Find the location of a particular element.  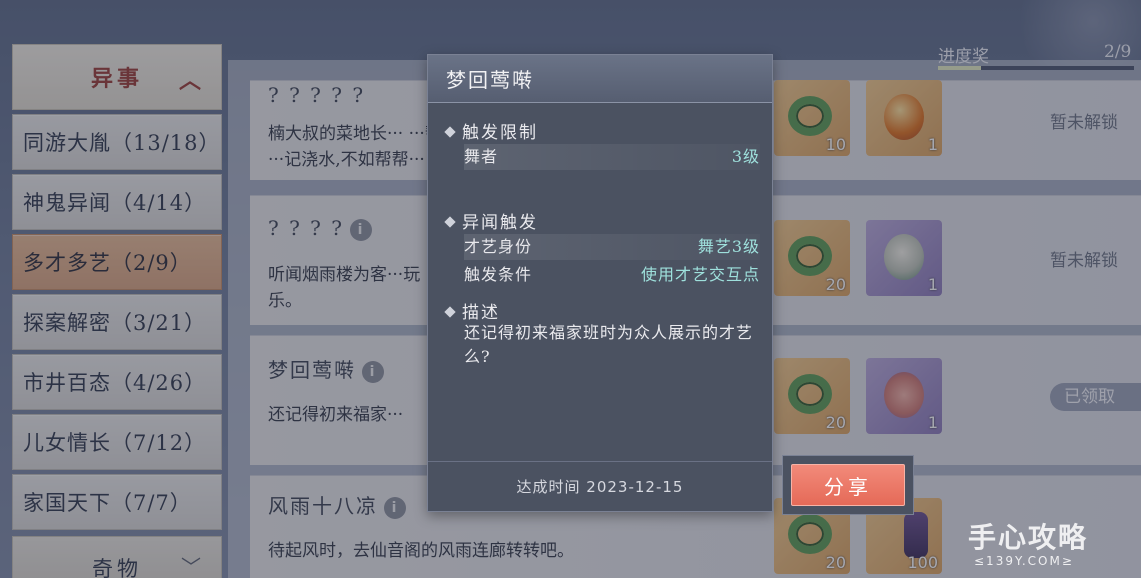

achieved-date: 达成时间 2023-12-15 is located at coordinates (600, 486).